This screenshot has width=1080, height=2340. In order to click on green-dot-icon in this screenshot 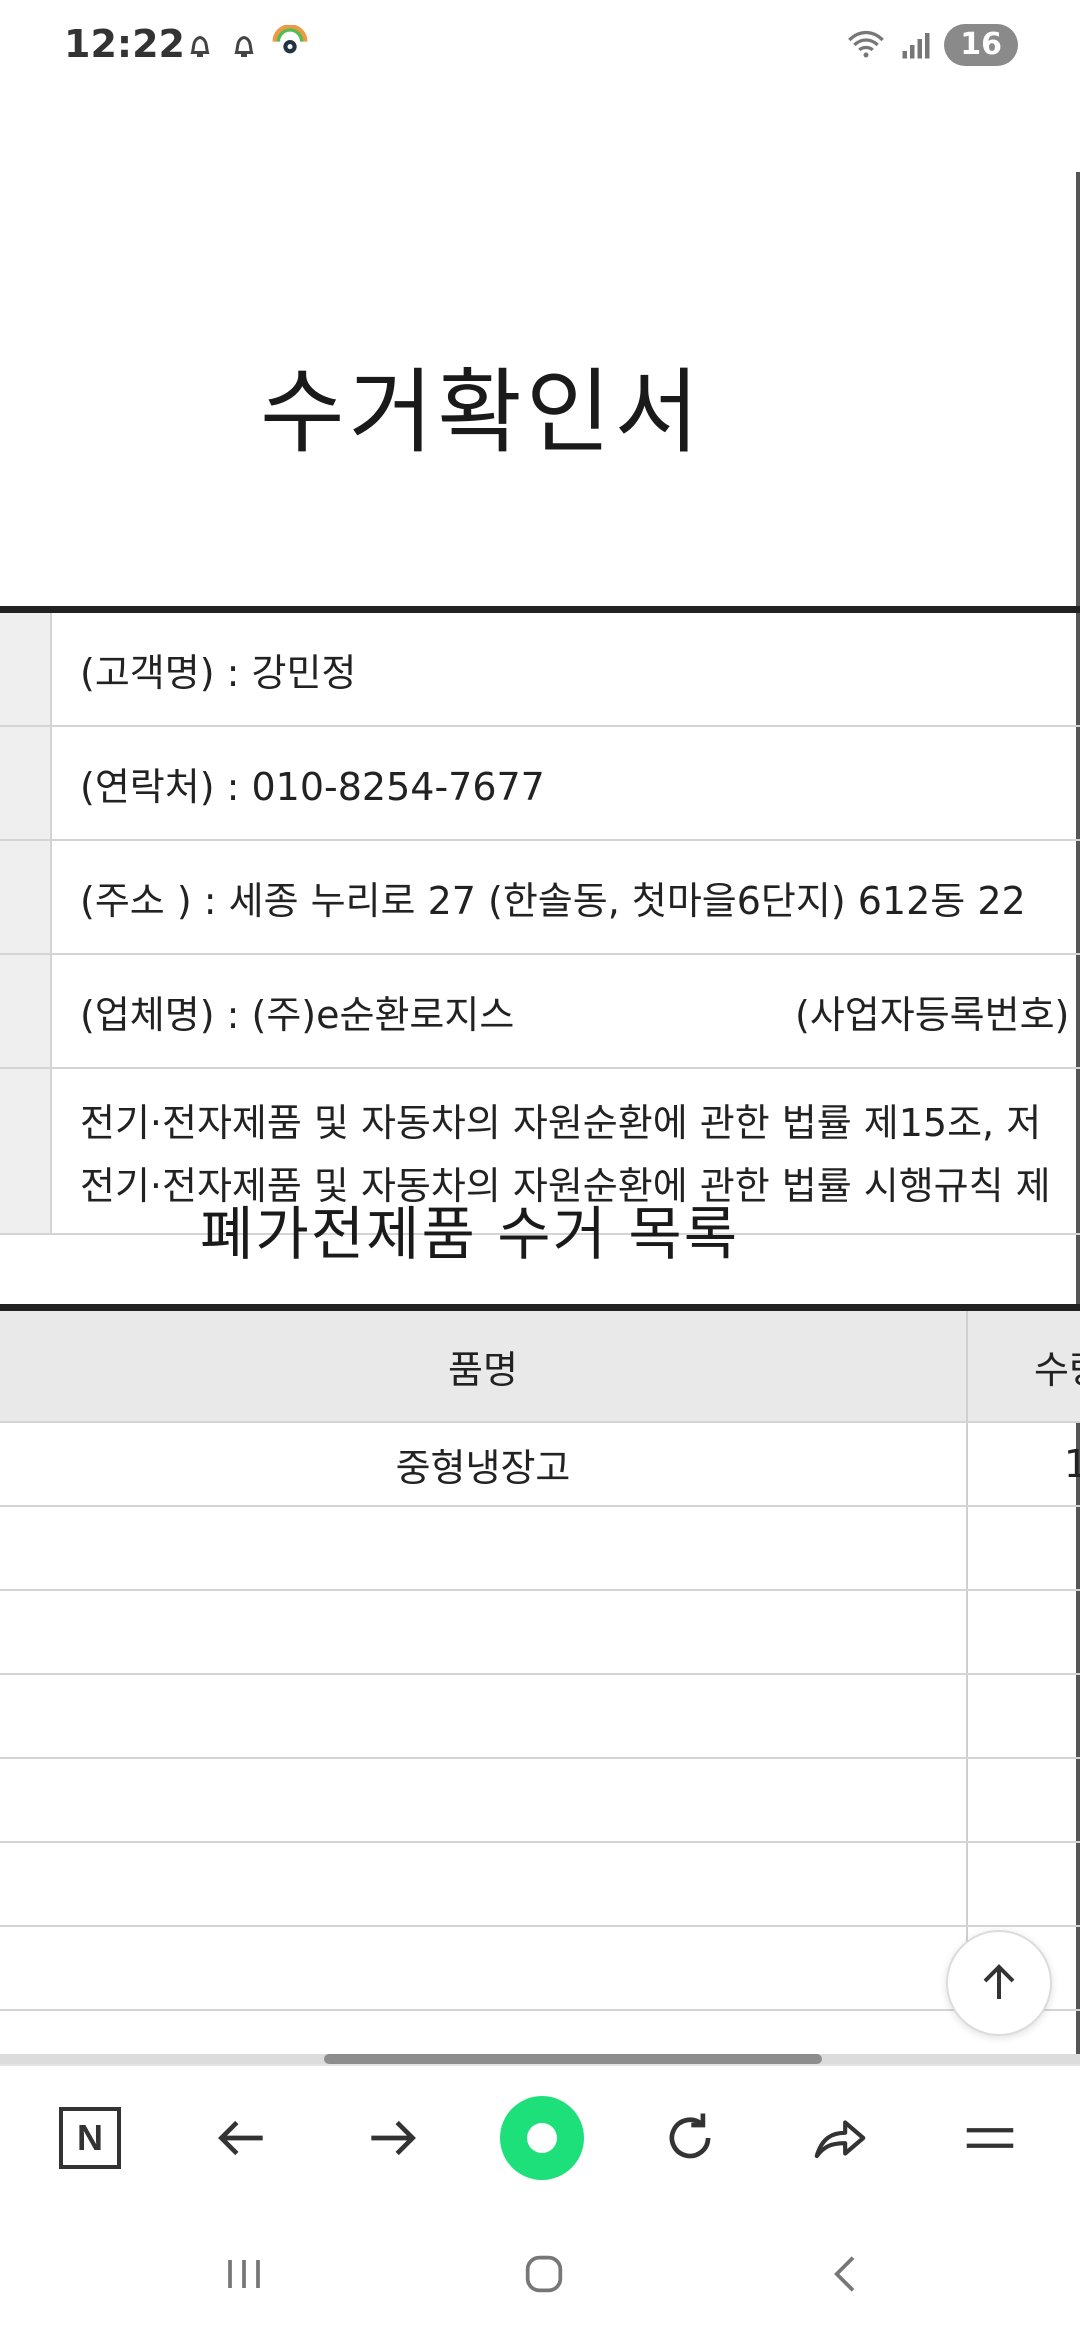, I will do `click(542, 2138)`.